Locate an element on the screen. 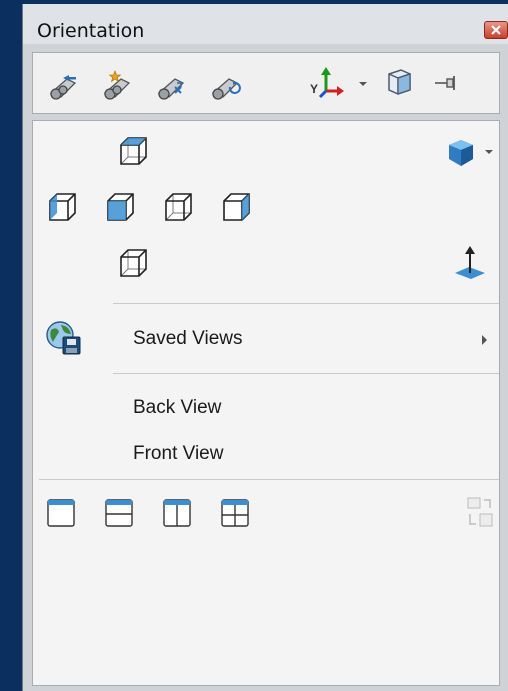 The height and width of the screenshot is (691, 508). triad-dropdown-arrow-icon is located at coordinates (363, 84).